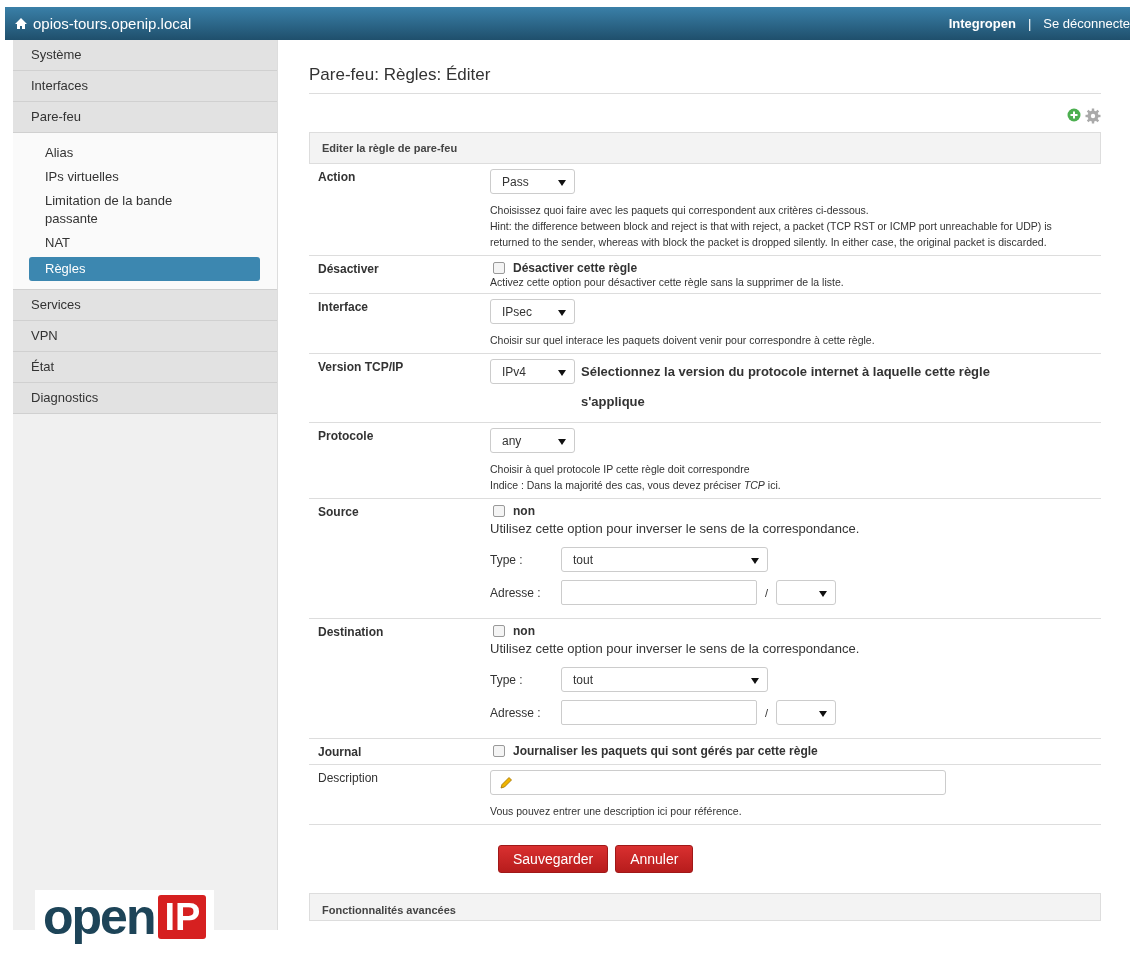 This screenshot has width=1130, height=971. Describe the element at coordinates (348, 778) in the screenshot. I see `field-label: Description` at that location.